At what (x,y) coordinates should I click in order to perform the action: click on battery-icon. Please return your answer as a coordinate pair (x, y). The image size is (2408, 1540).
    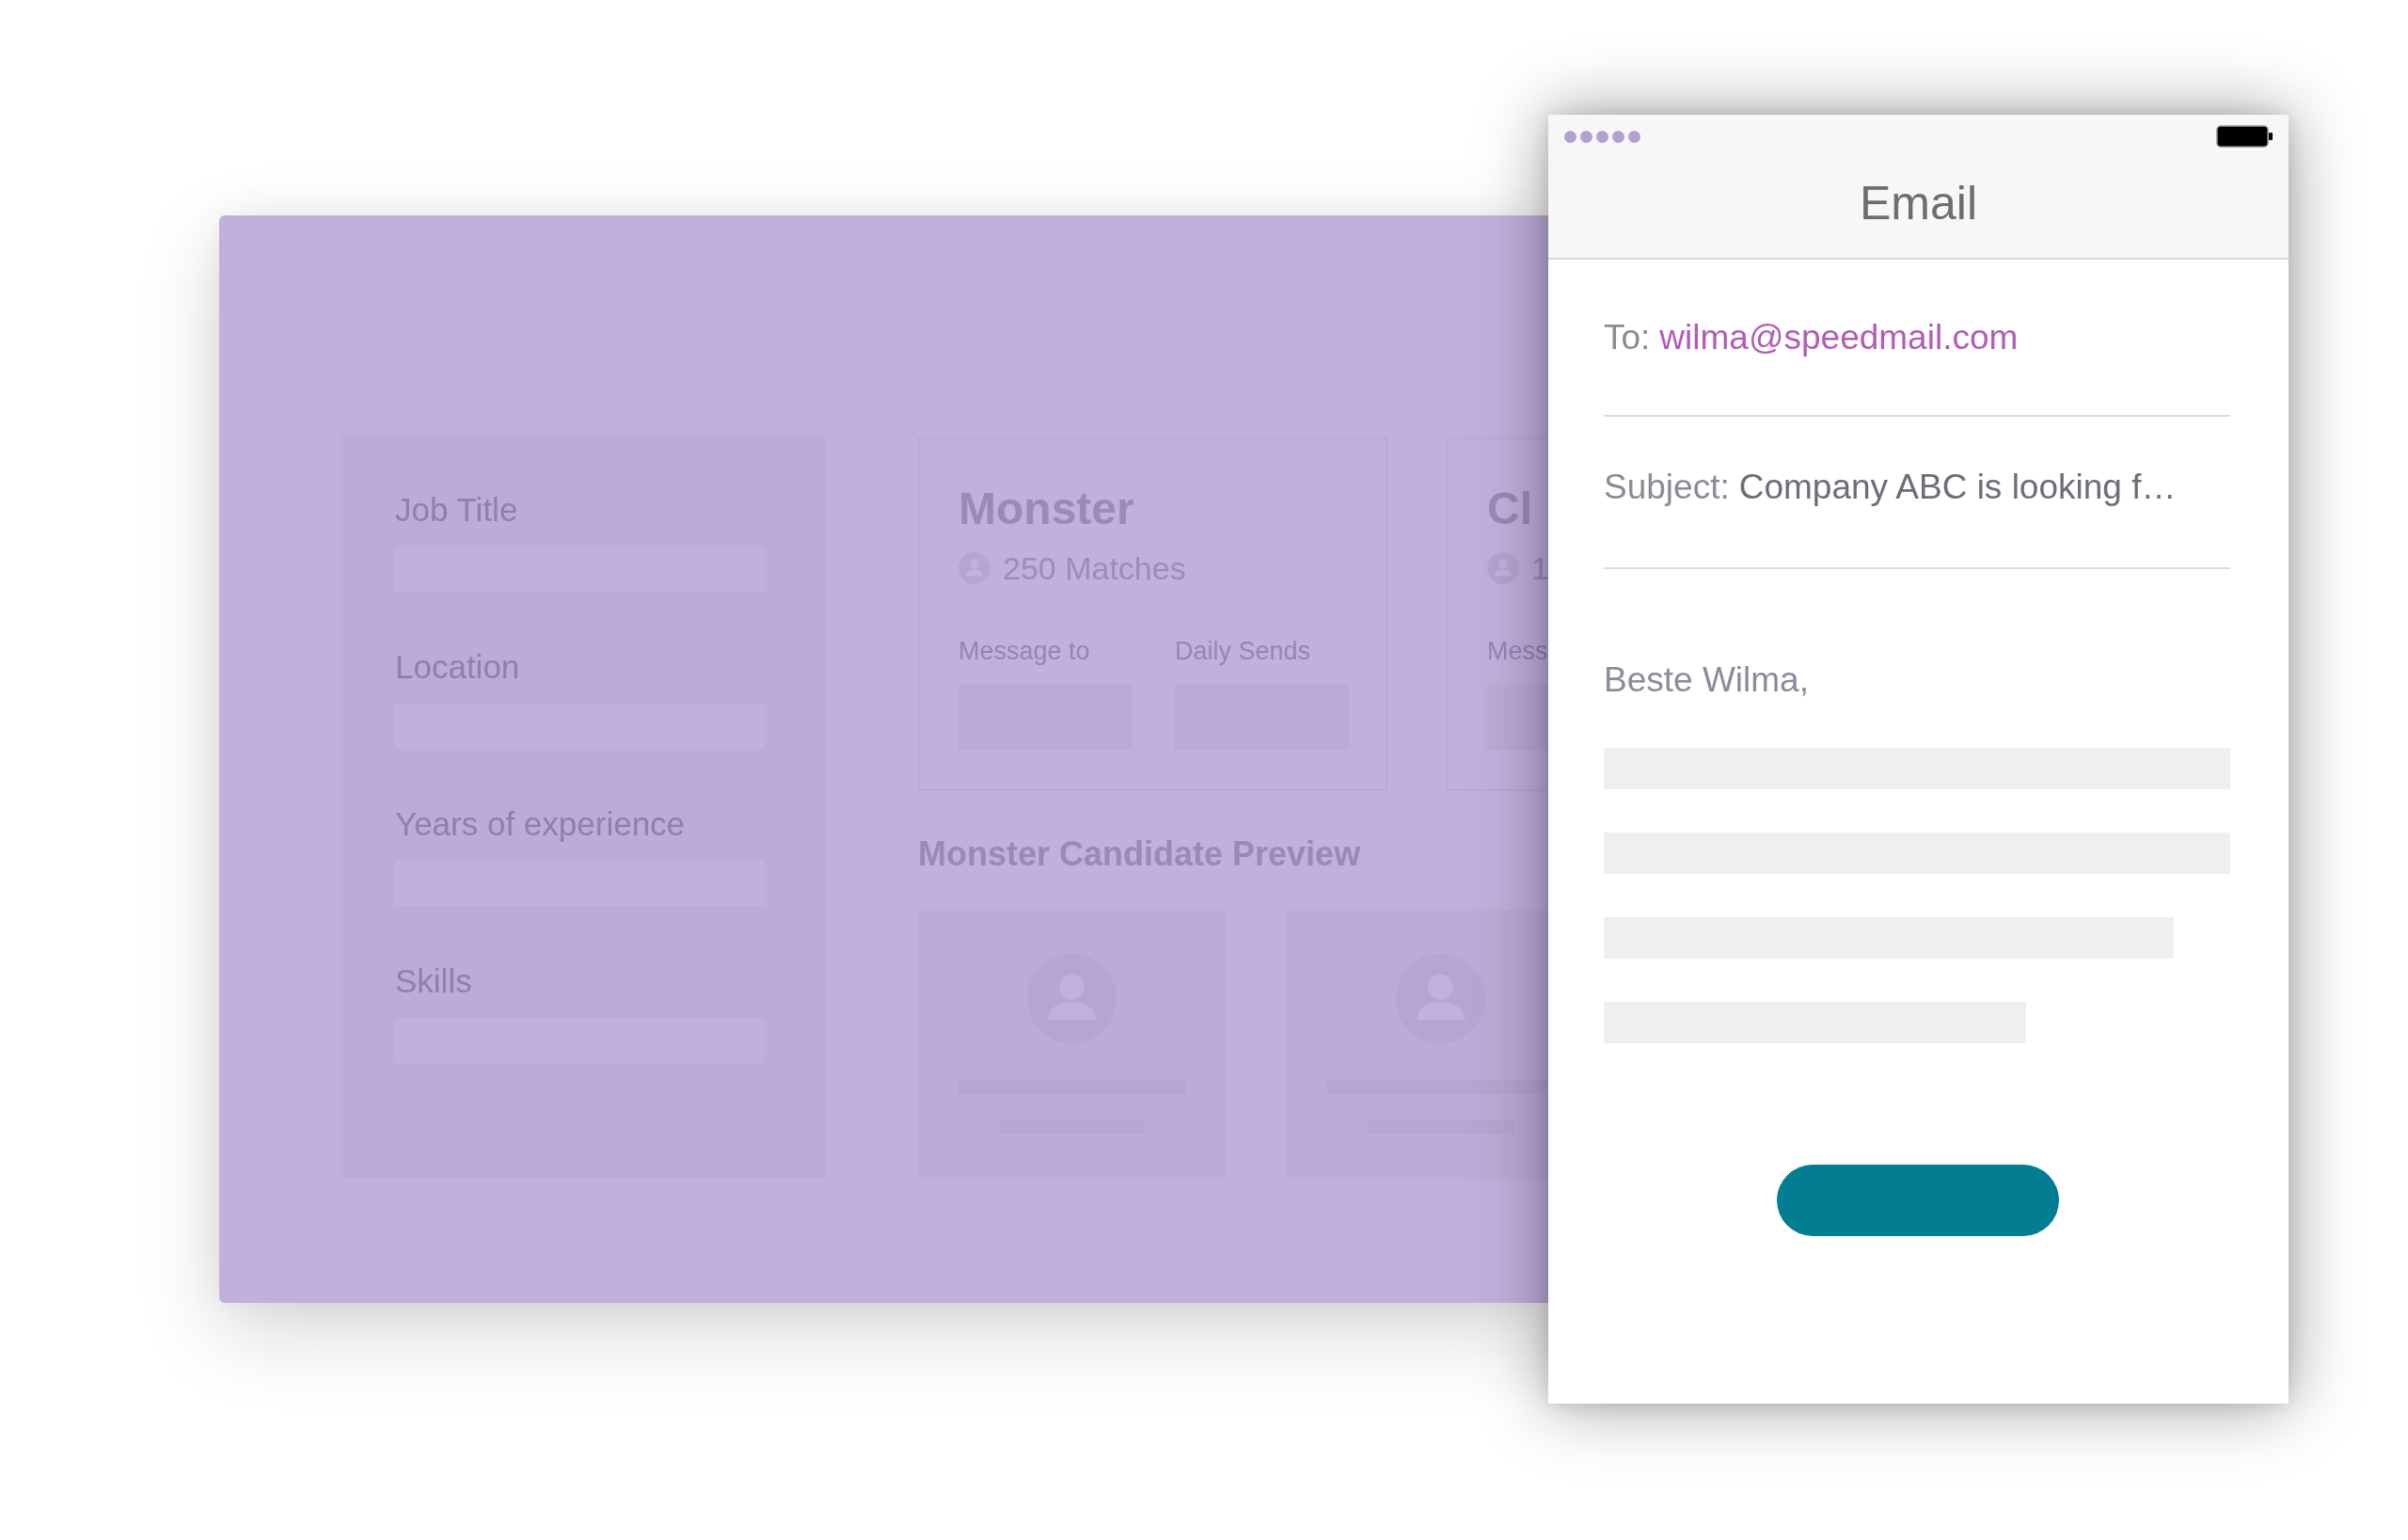
    Looking at the image, I should click on (2244, 136).